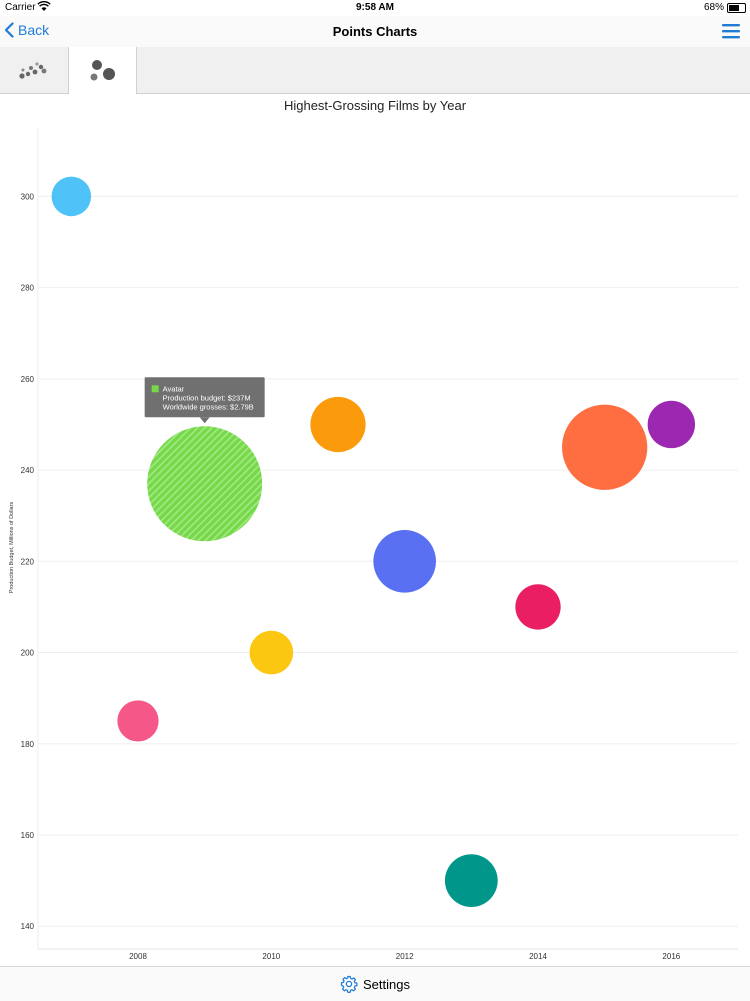 Image resolution: width=750 pixels, height=1001 pixels. What do you see at coordinates (375, 70) in the screenshot?
I see `chart-type-tabs` at bounding box center [375, 70].